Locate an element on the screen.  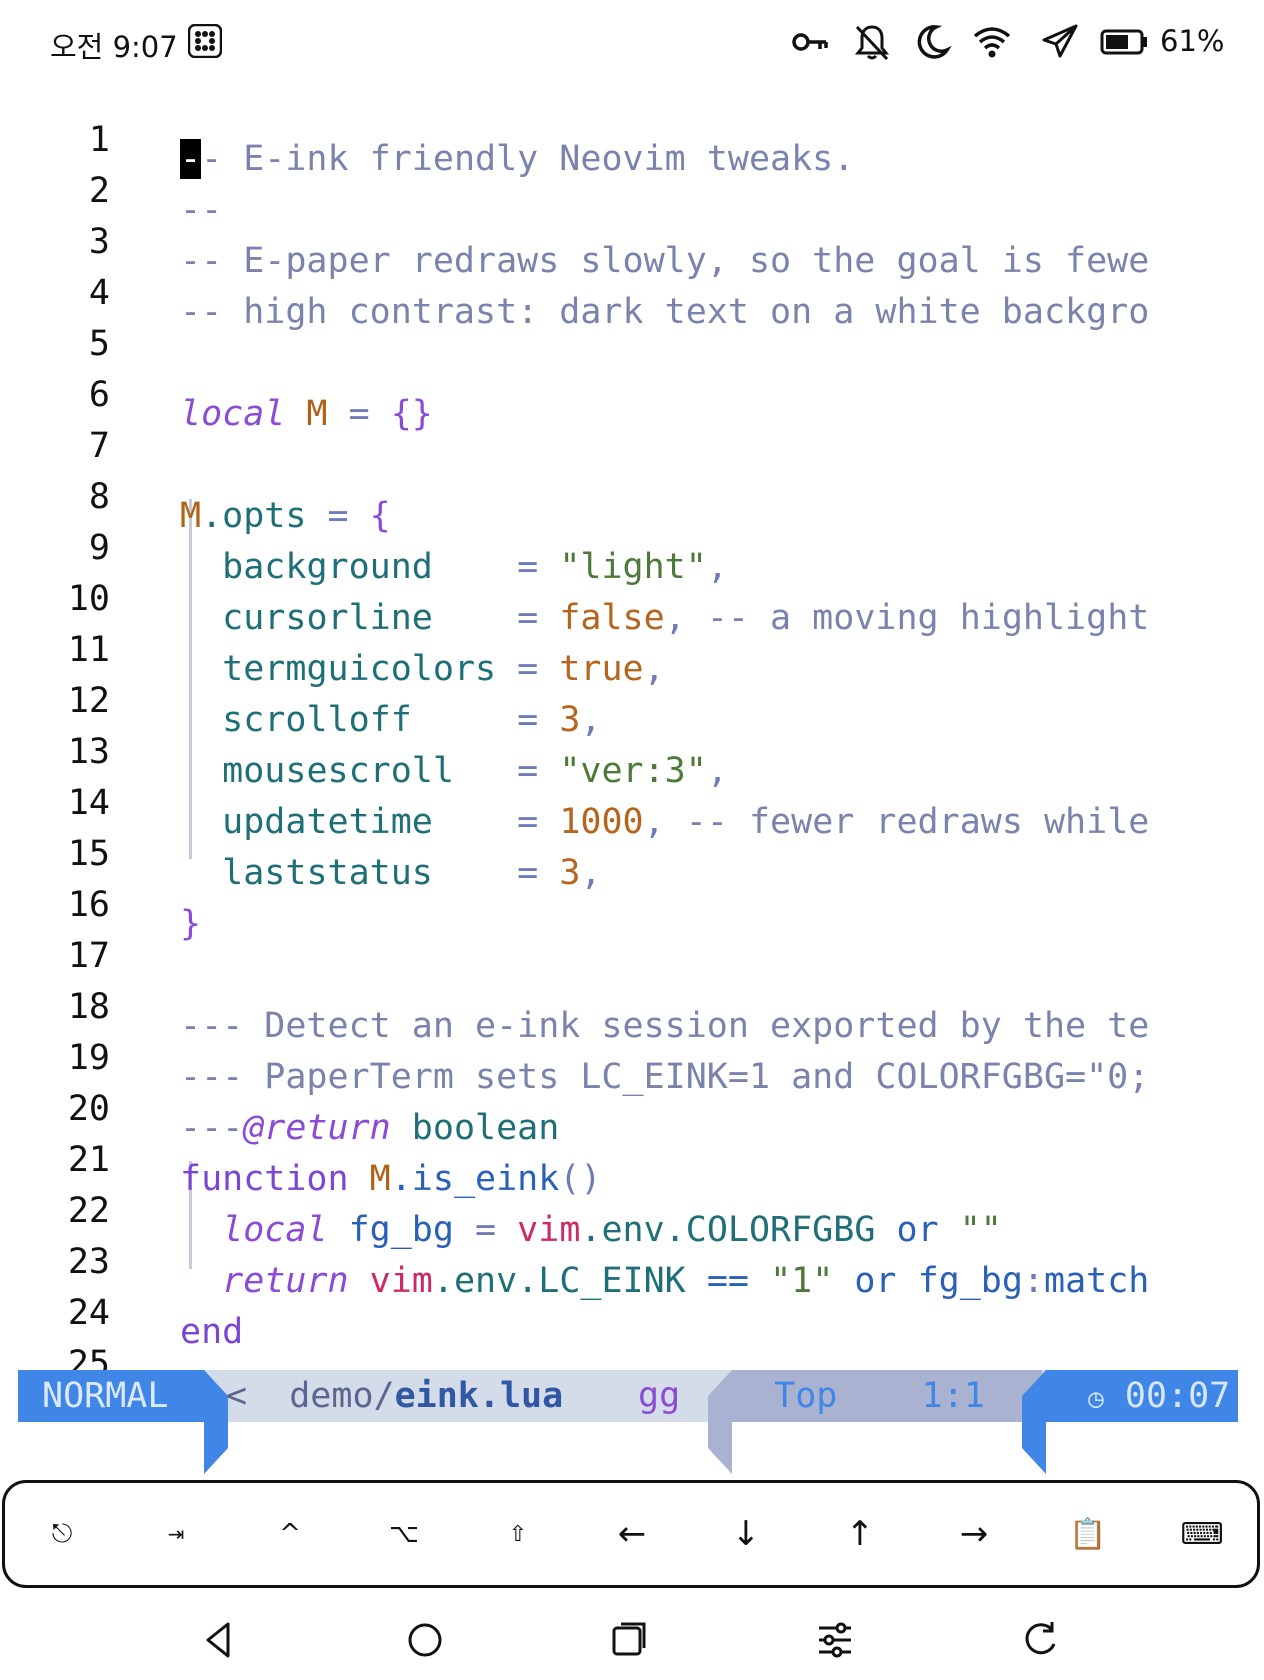
code-line: 11 termguicolors = true, is located at coordinates (632, 647).